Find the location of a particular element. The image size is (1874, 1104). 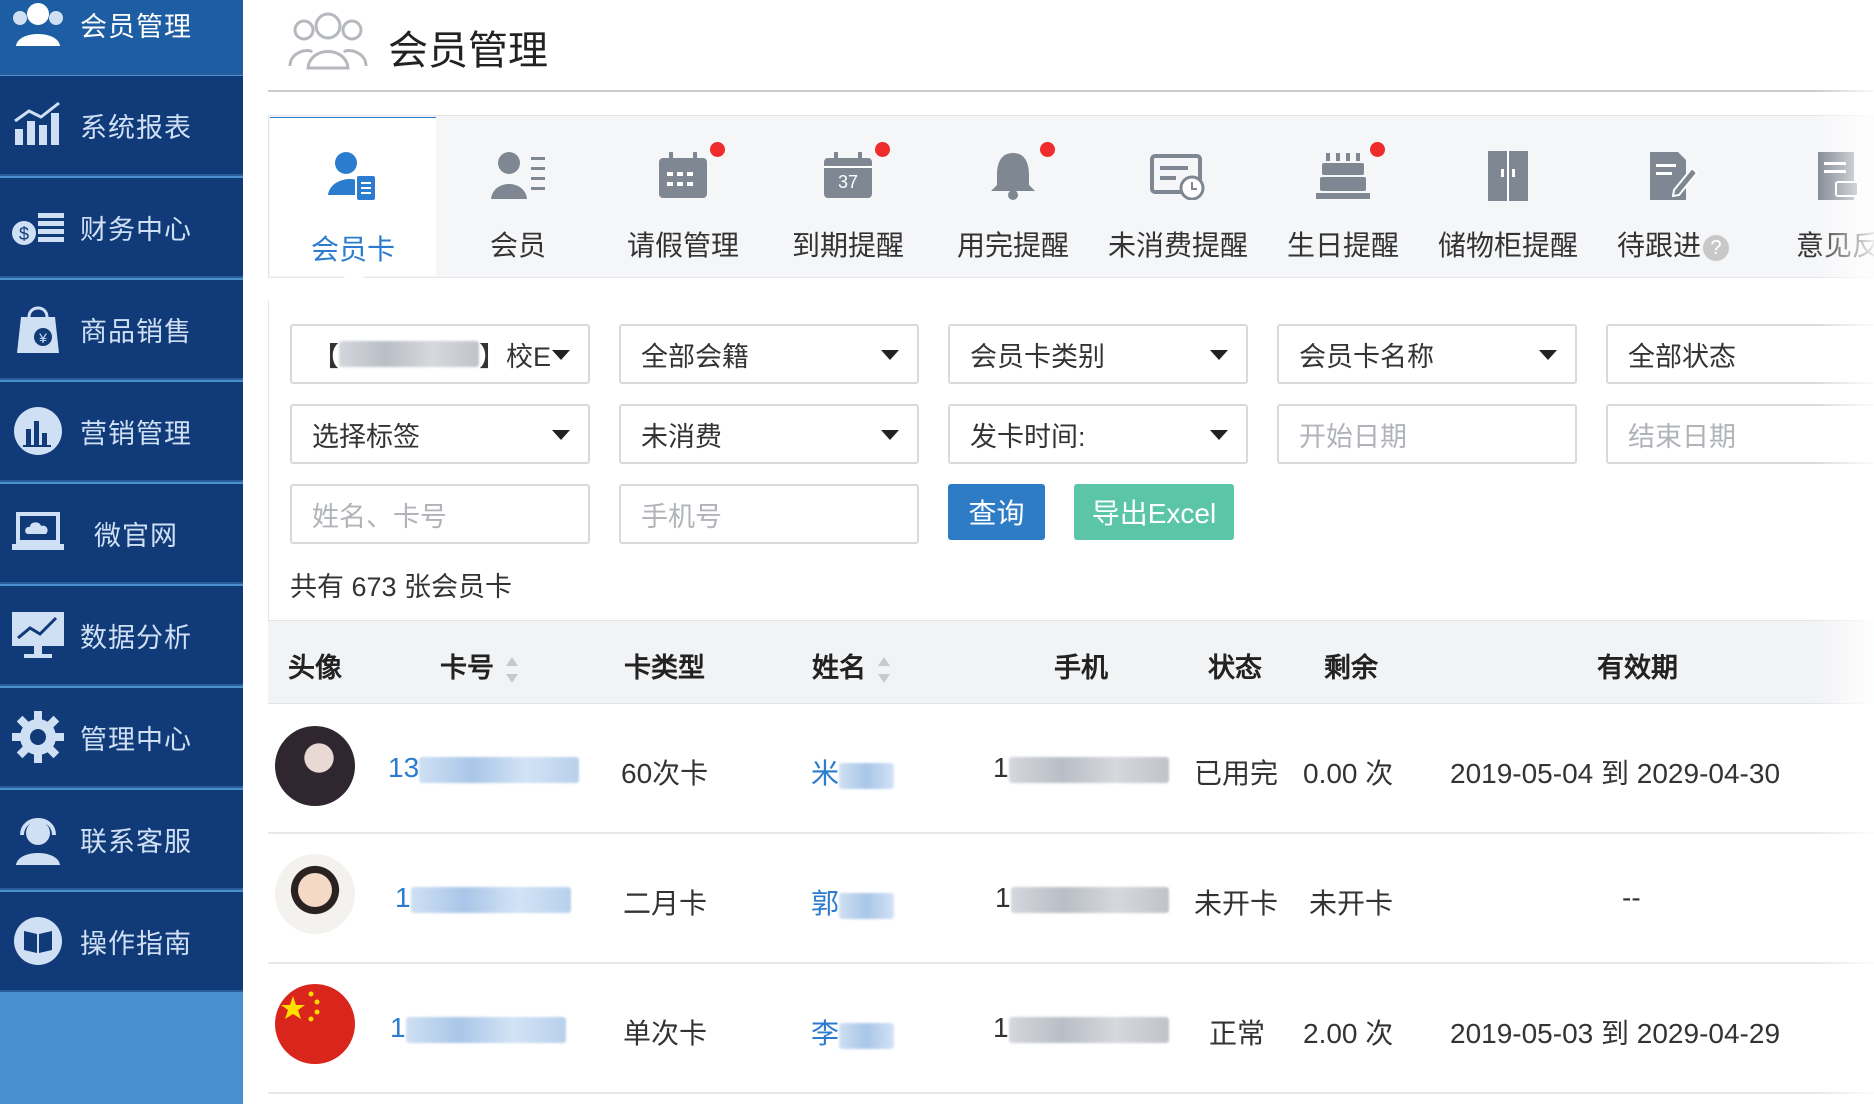

column-header-card-type: 卡类型 is located at coordinates (664, 668).